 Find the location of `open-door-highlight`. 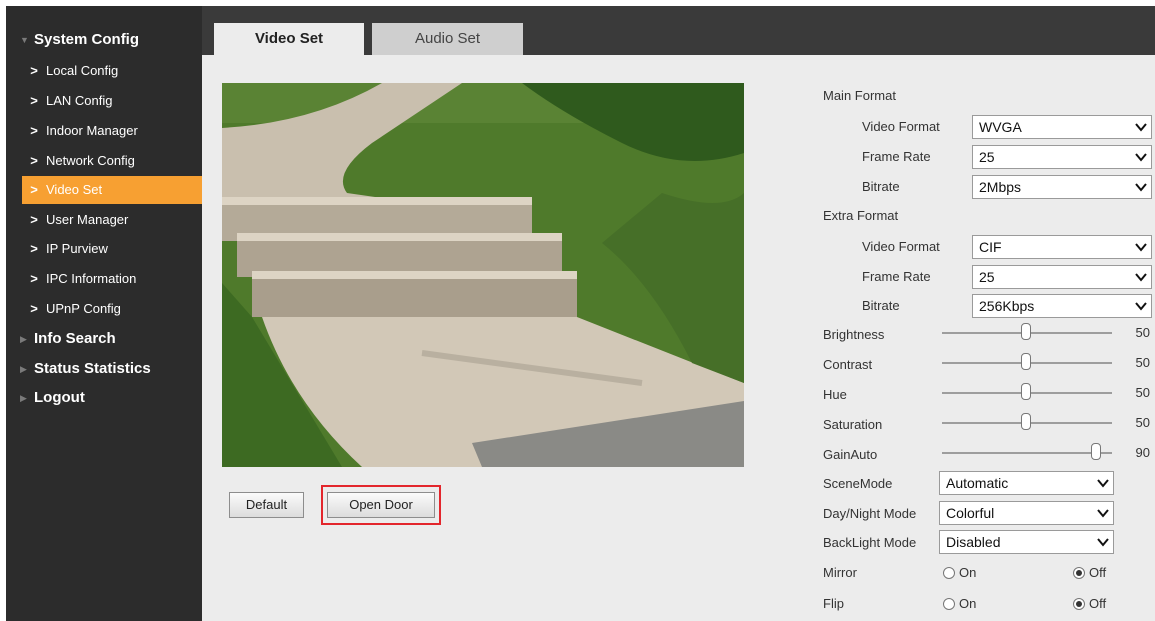

open-door-highlight is located at coordinates (381, 505).